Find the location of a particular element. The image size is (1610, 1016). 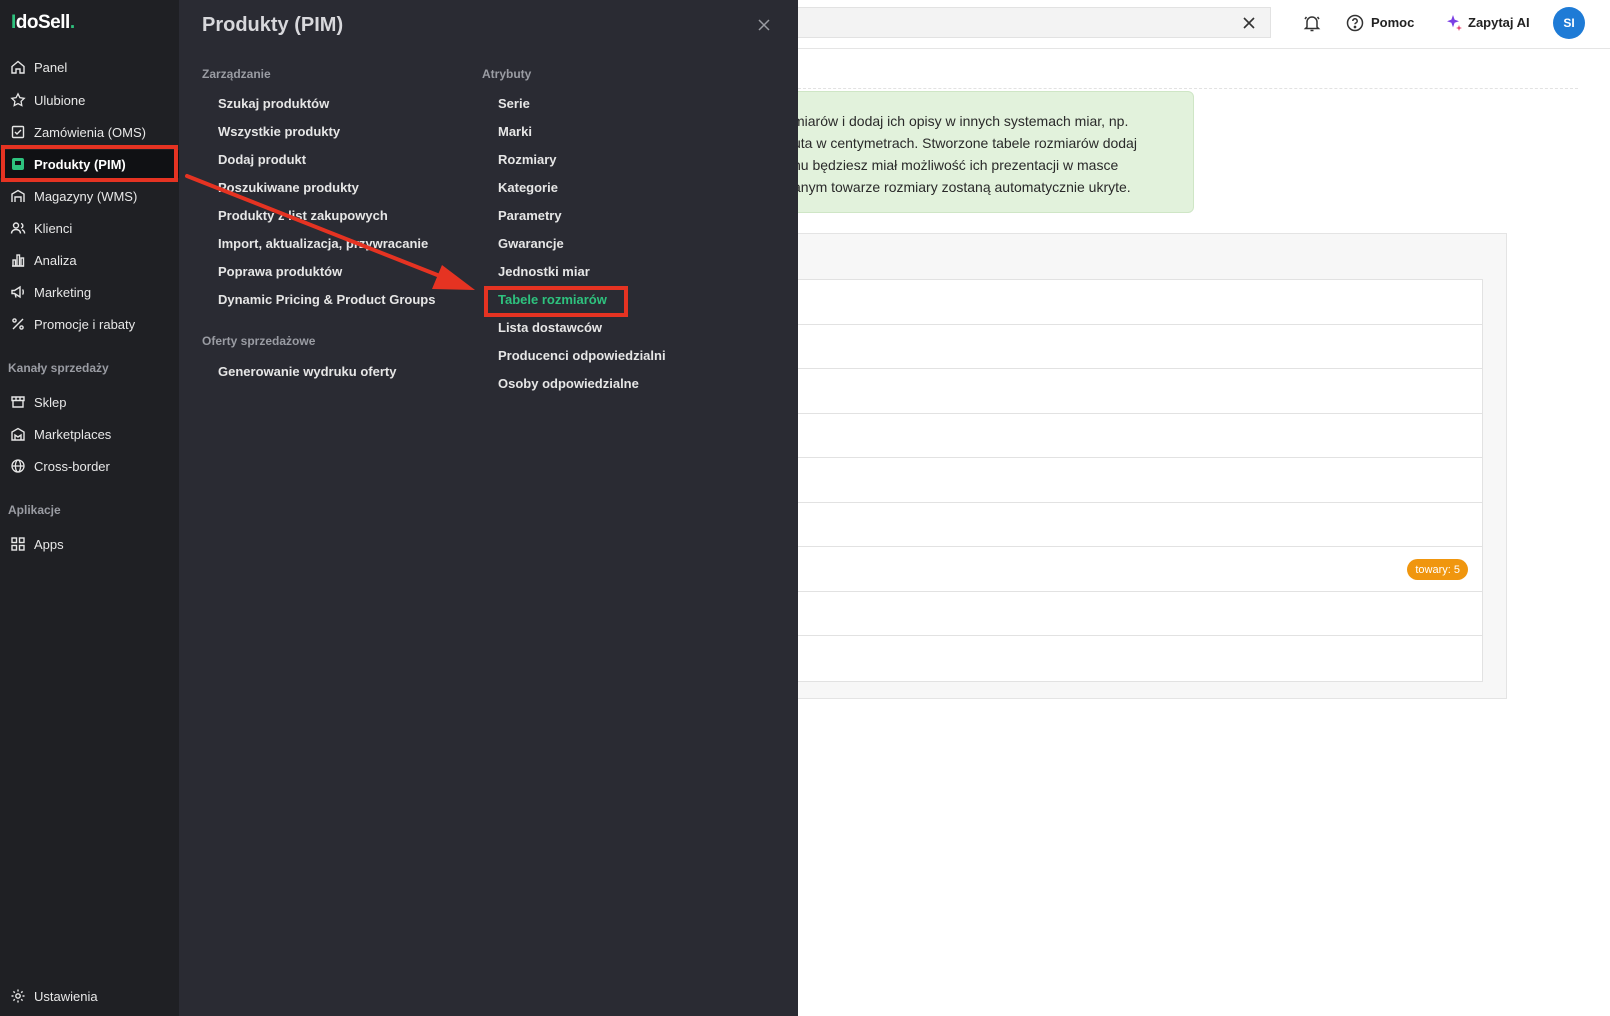

menu-link-wszystkie-produkty: Wszystkie produkty is located at coordinates (279, 131).